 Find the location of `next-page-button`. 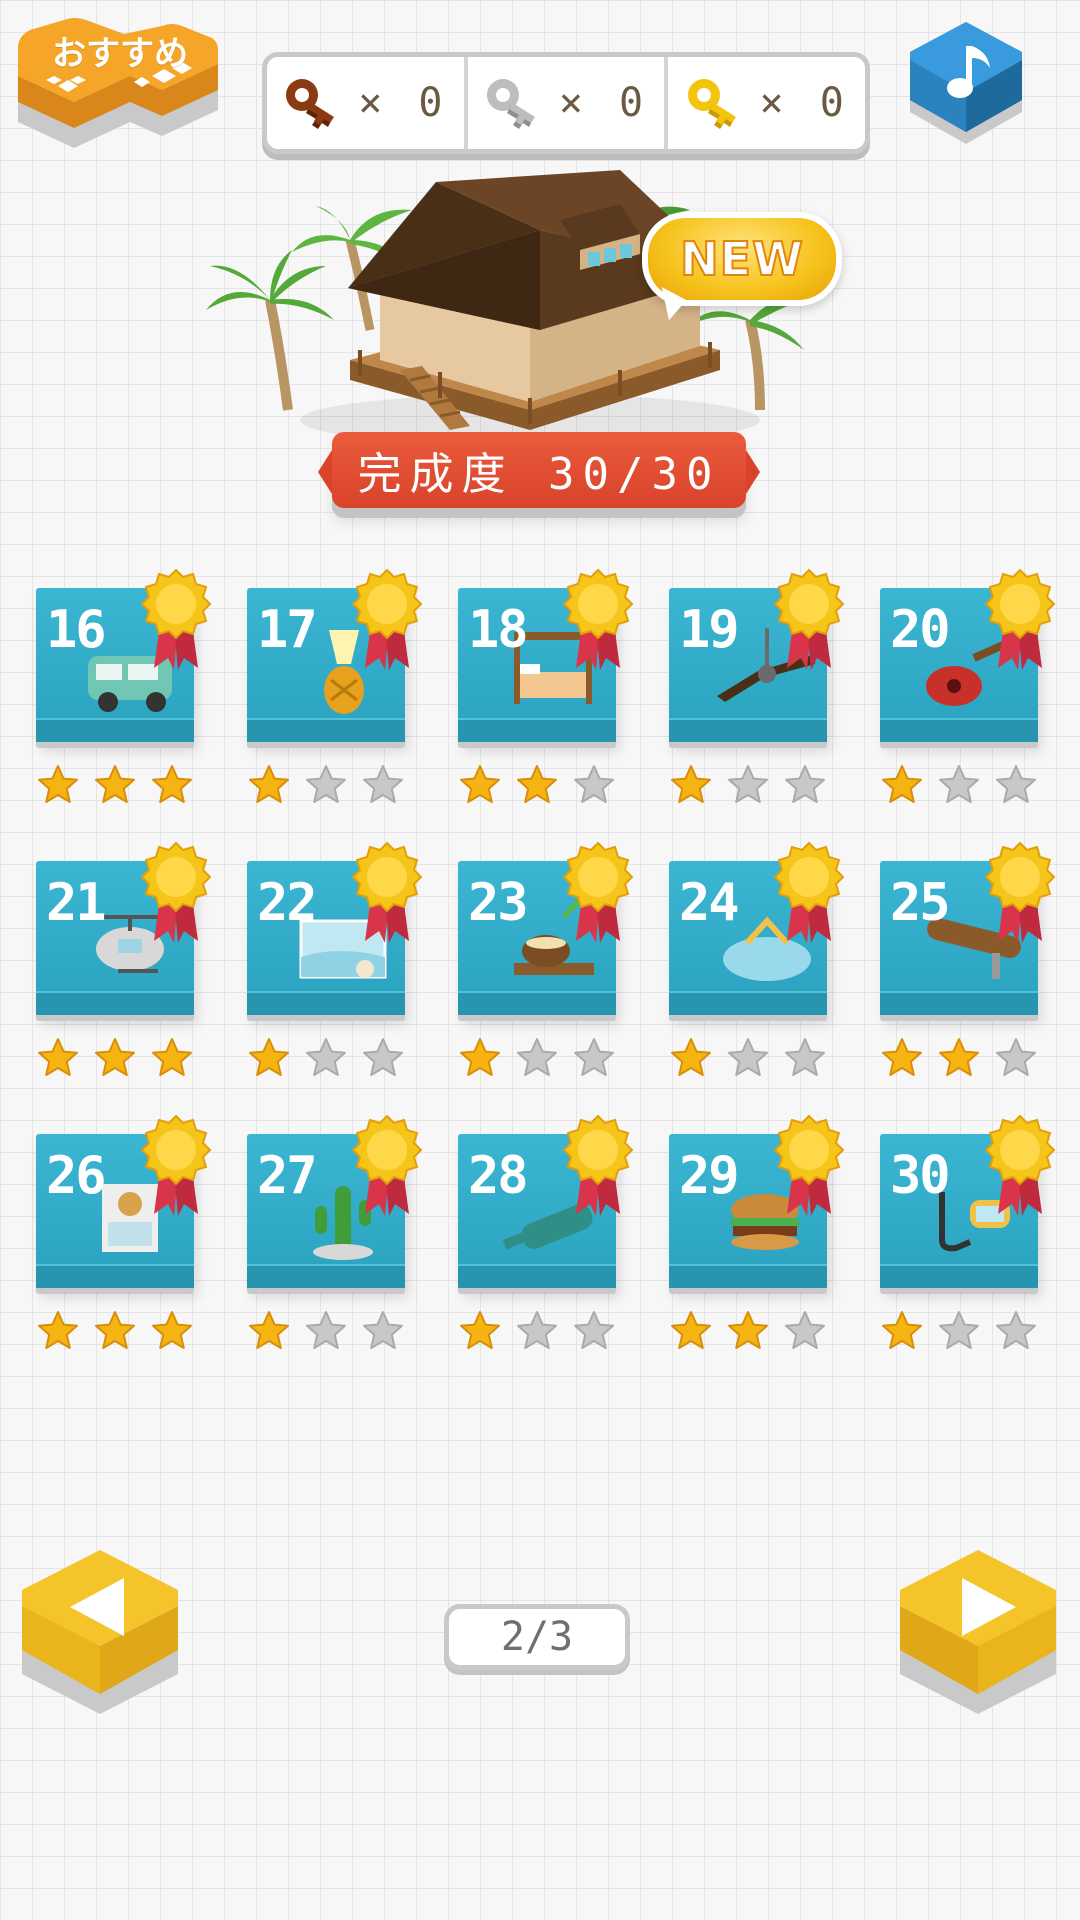

next-page-button is located at coordinates (979, 1636).